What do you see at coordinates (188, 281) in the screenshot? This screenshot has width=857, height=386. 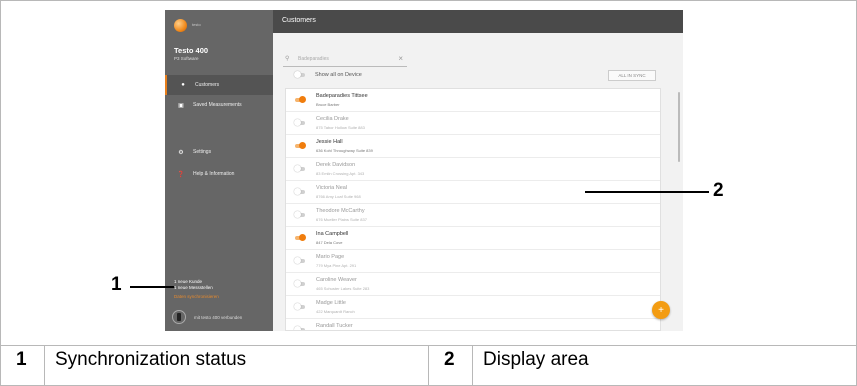 I see `sync-status-line1: 1 neue Kunde` at bounding box center [188, 281].